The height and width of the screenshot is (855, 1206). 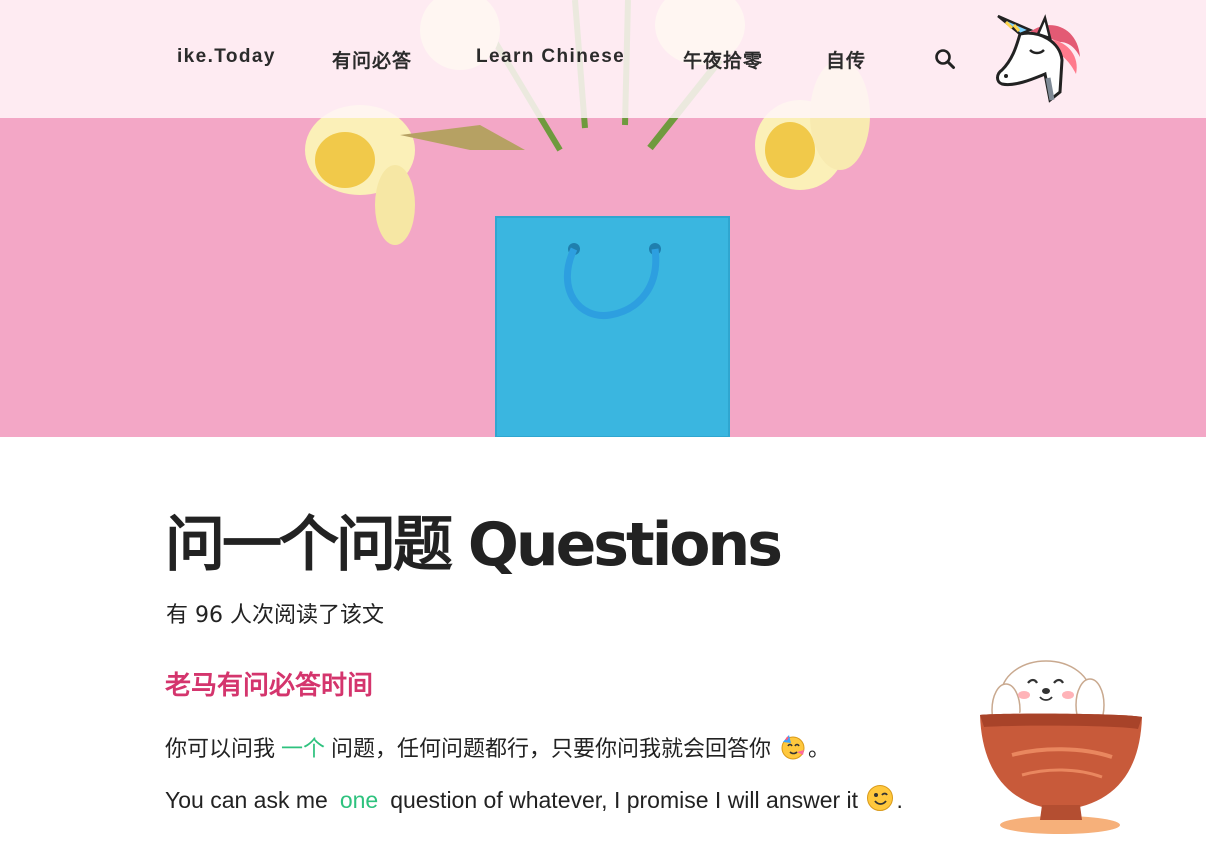 I want to click on intro-en-end: ., so click(x=899, y=800).